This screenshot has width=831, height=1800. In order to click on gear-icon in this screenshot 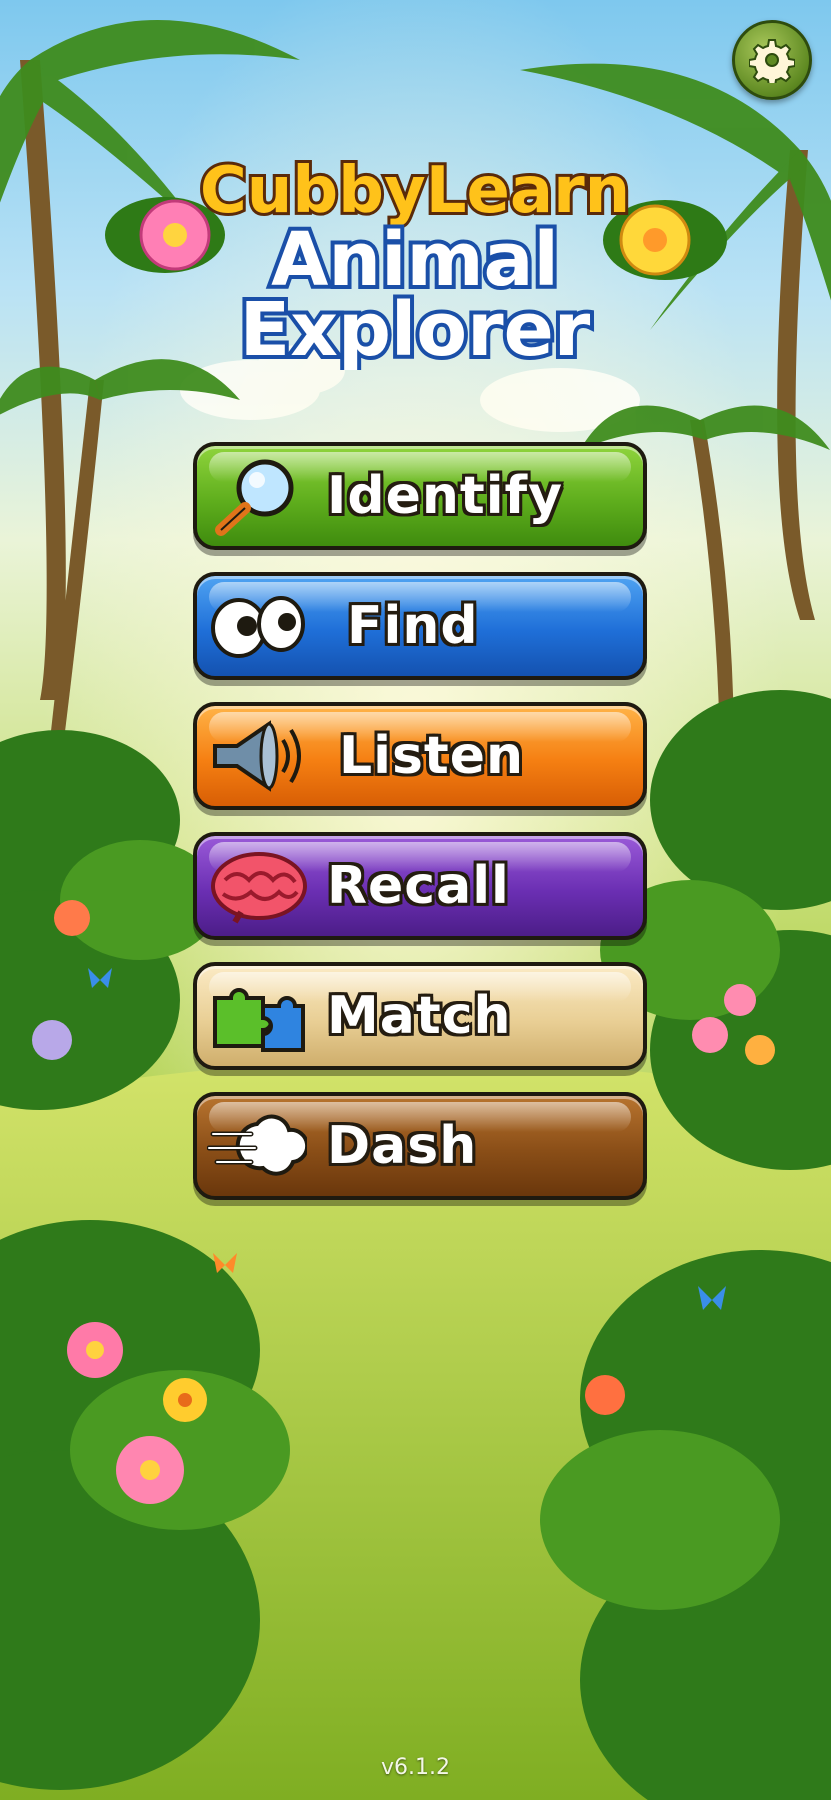, I will do `click(772, 61)`.